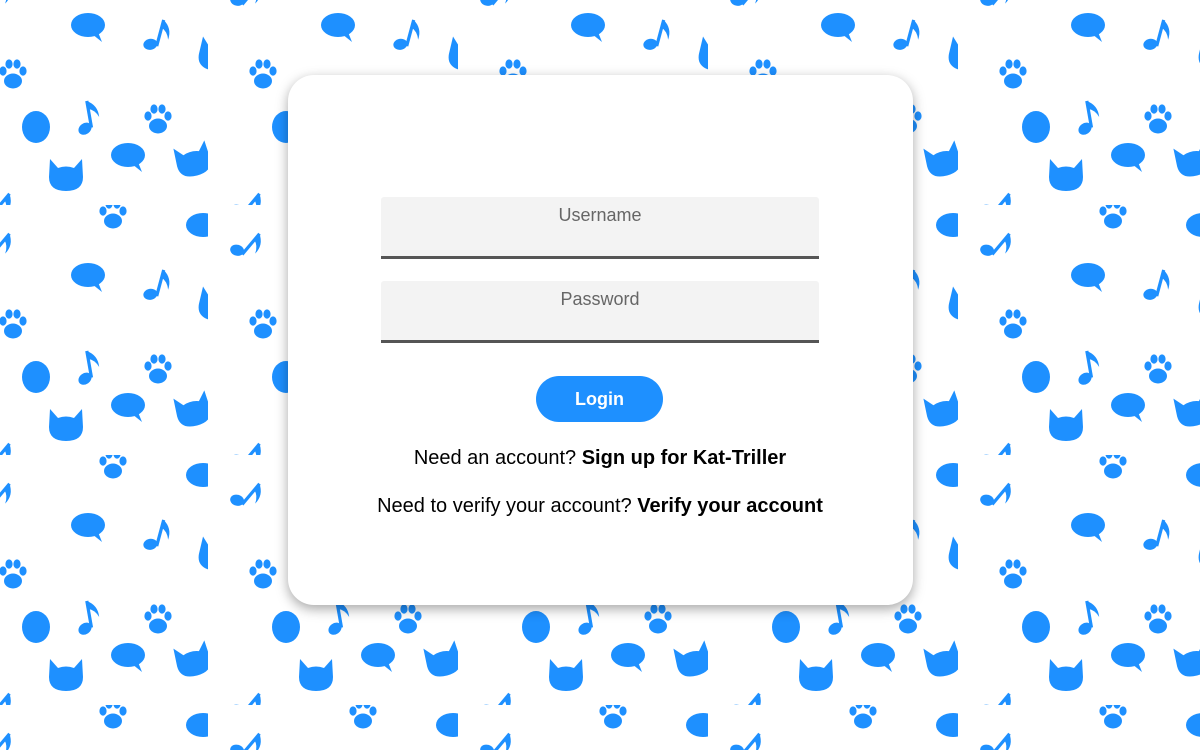  What do you see at coordinates (684, 458) in the screenshot?
I see `signup-link: Sign up for Kat-Triller` at bounding box center [684, 458].